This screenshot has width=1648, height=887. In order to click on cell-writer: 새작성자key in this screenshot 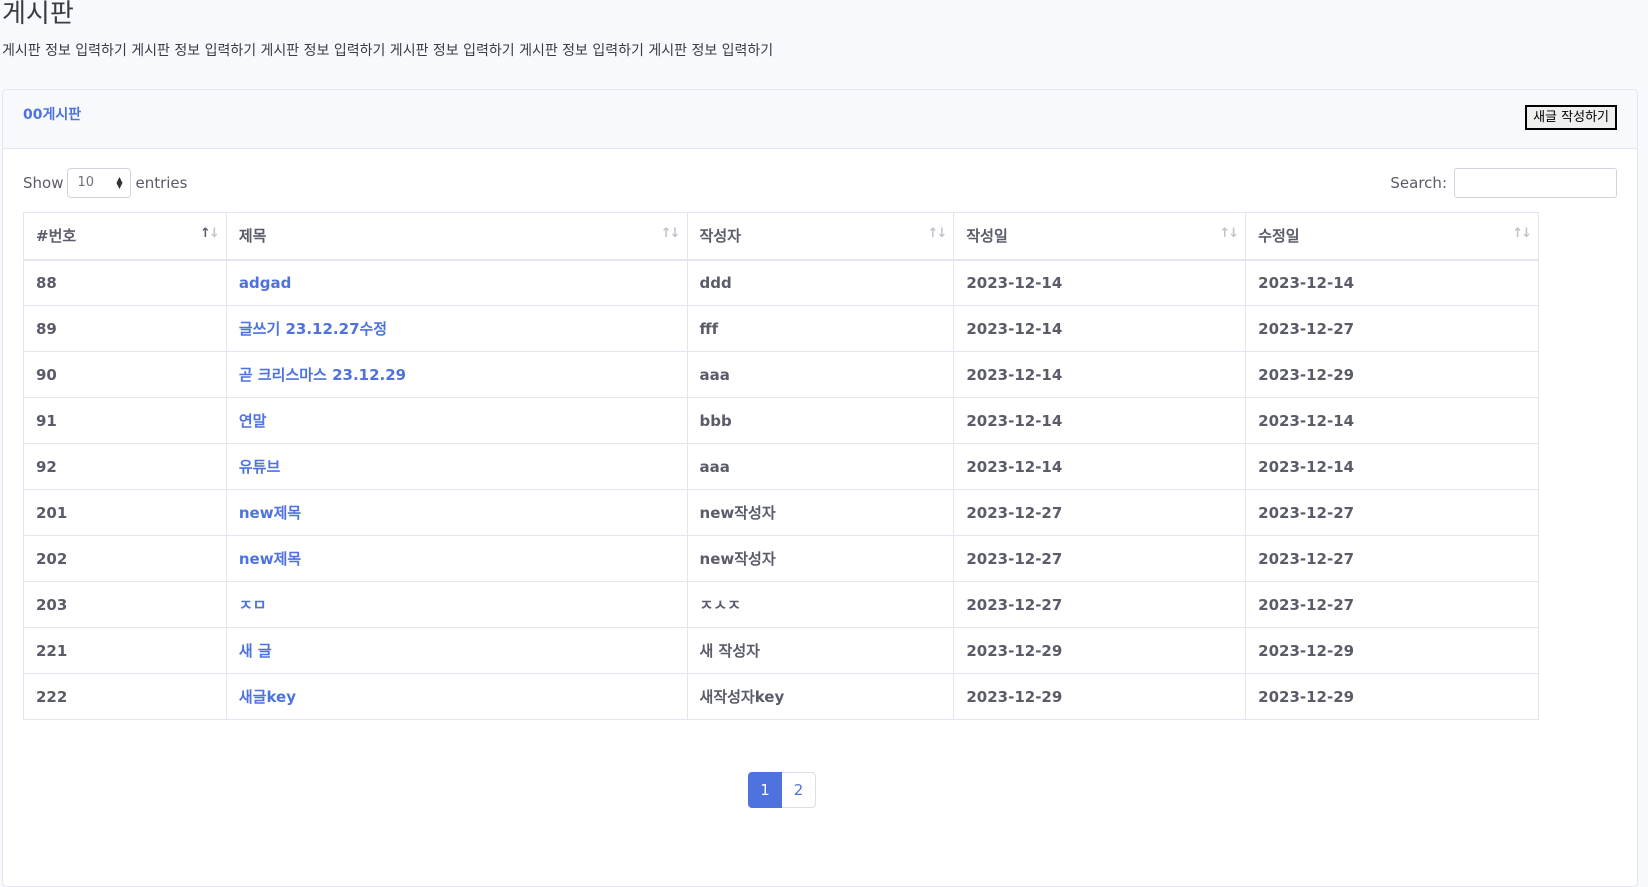, I will do `click(820, 696)`.